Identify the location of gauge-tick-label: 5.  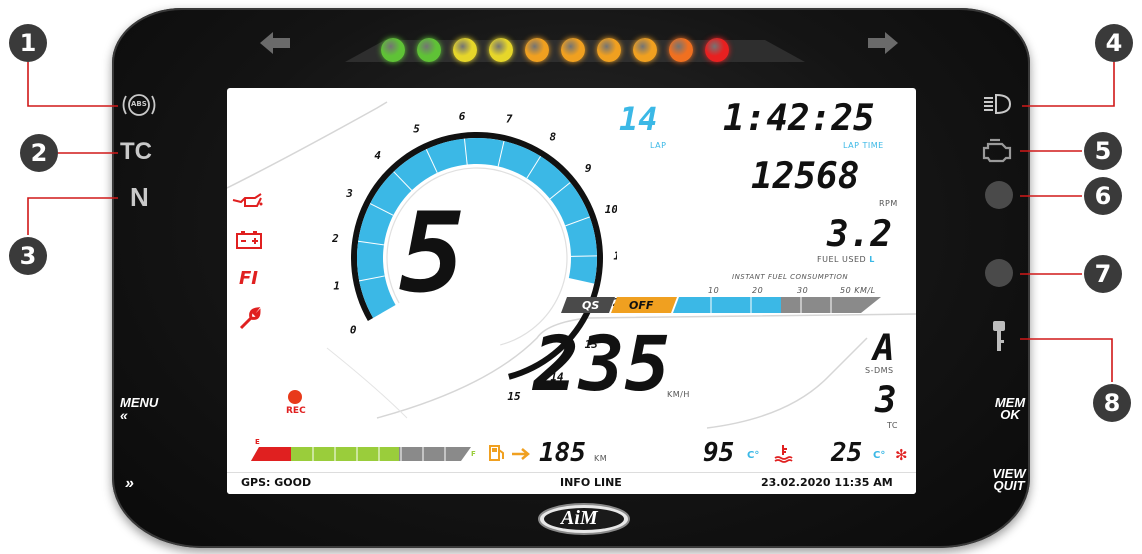
(416, 128).